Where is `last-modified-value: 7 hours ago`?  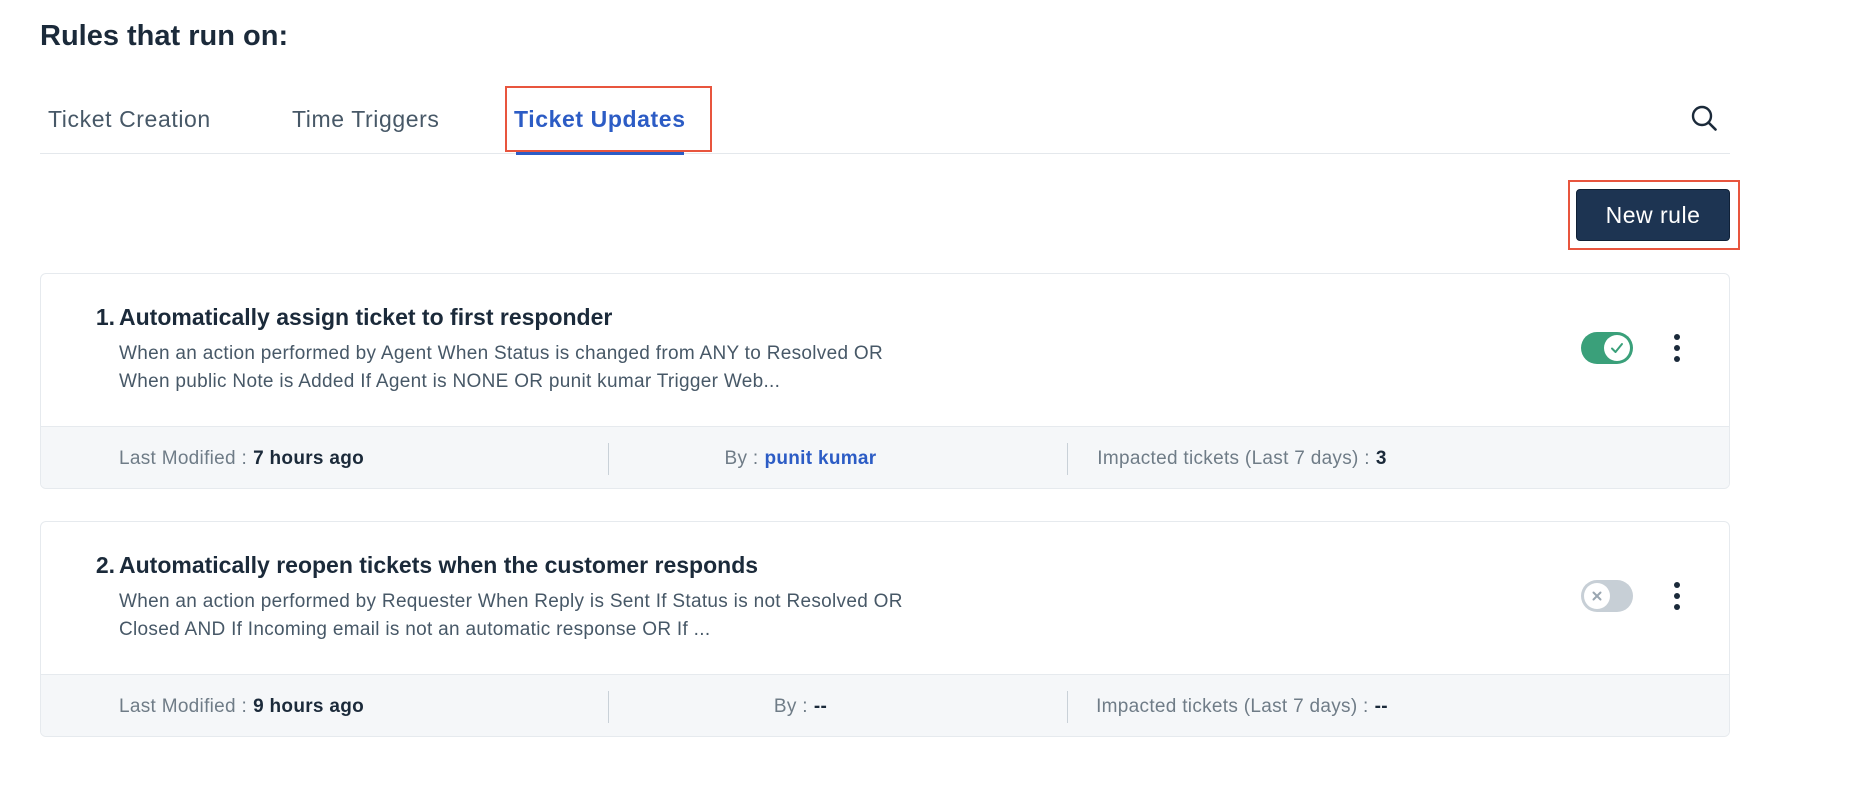
last-modified-value: 7 hours ago is located at coordinates (309, 458).